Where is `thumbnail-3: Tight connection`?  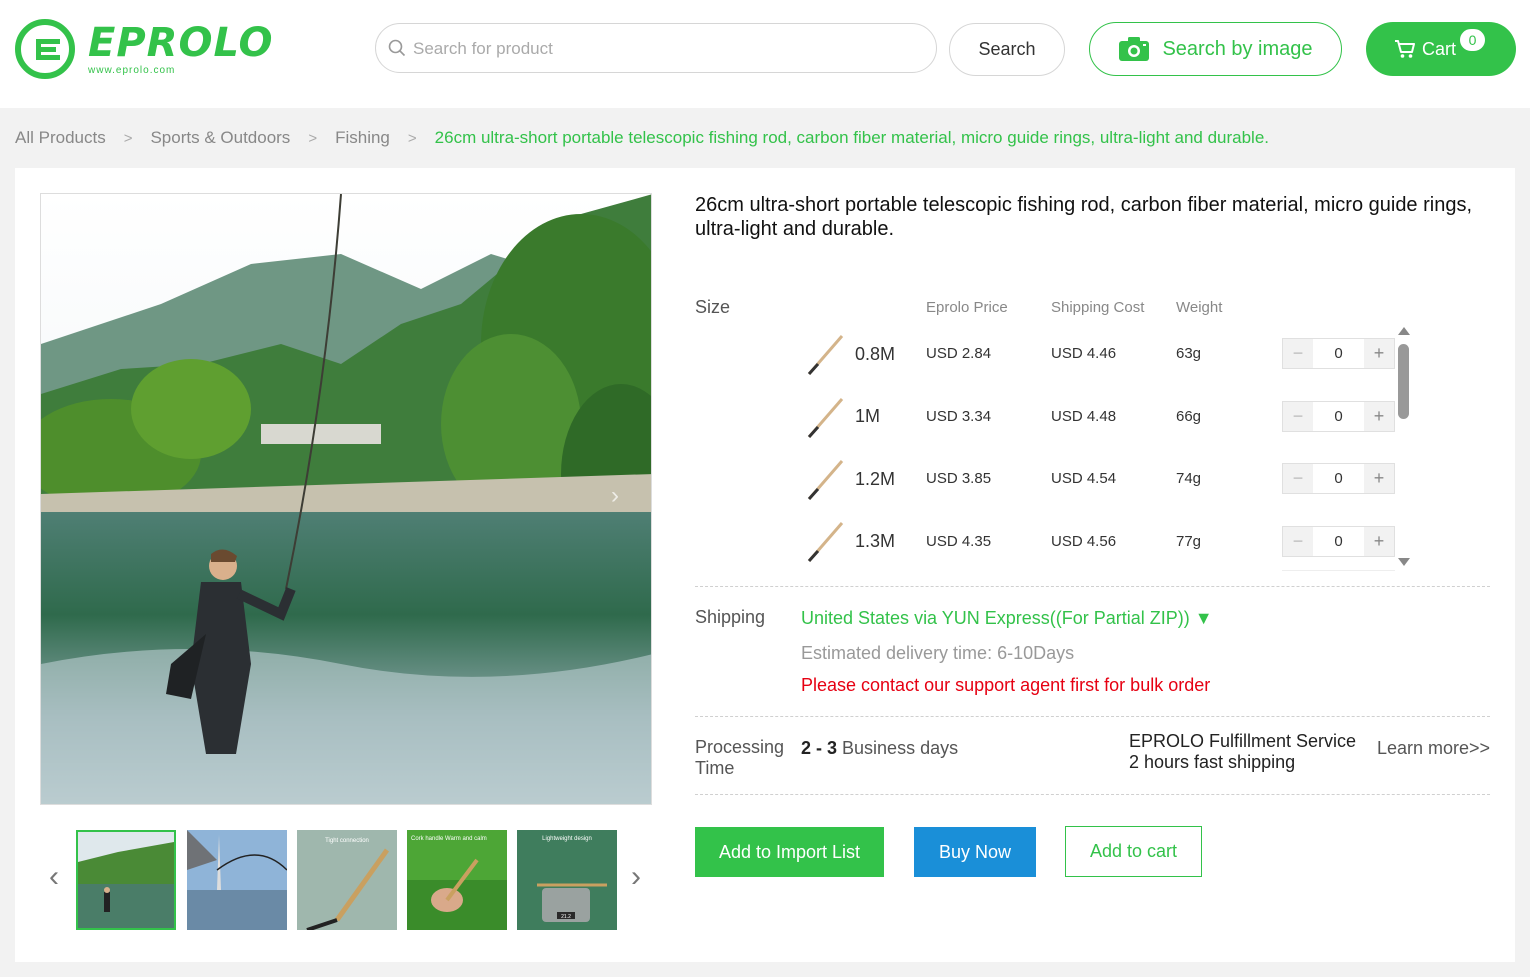
thumbnail-3: Tight connection is located at coordinates (347, 880).